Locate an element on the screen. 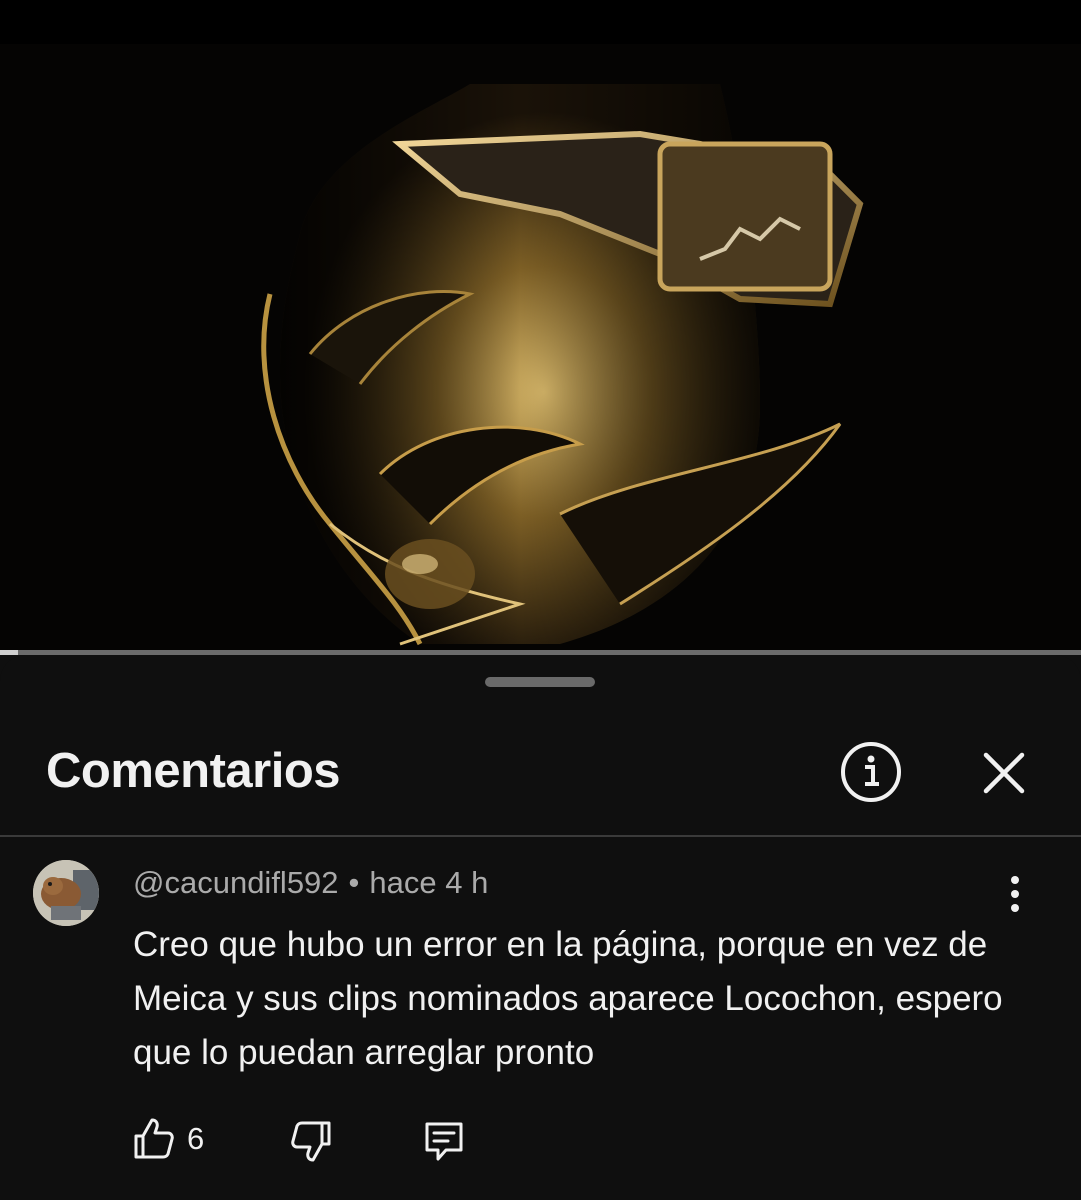 The width and height of the screenshot is (1081, 1200). comments-title: Comentarios is located at coordinates (193, 771).